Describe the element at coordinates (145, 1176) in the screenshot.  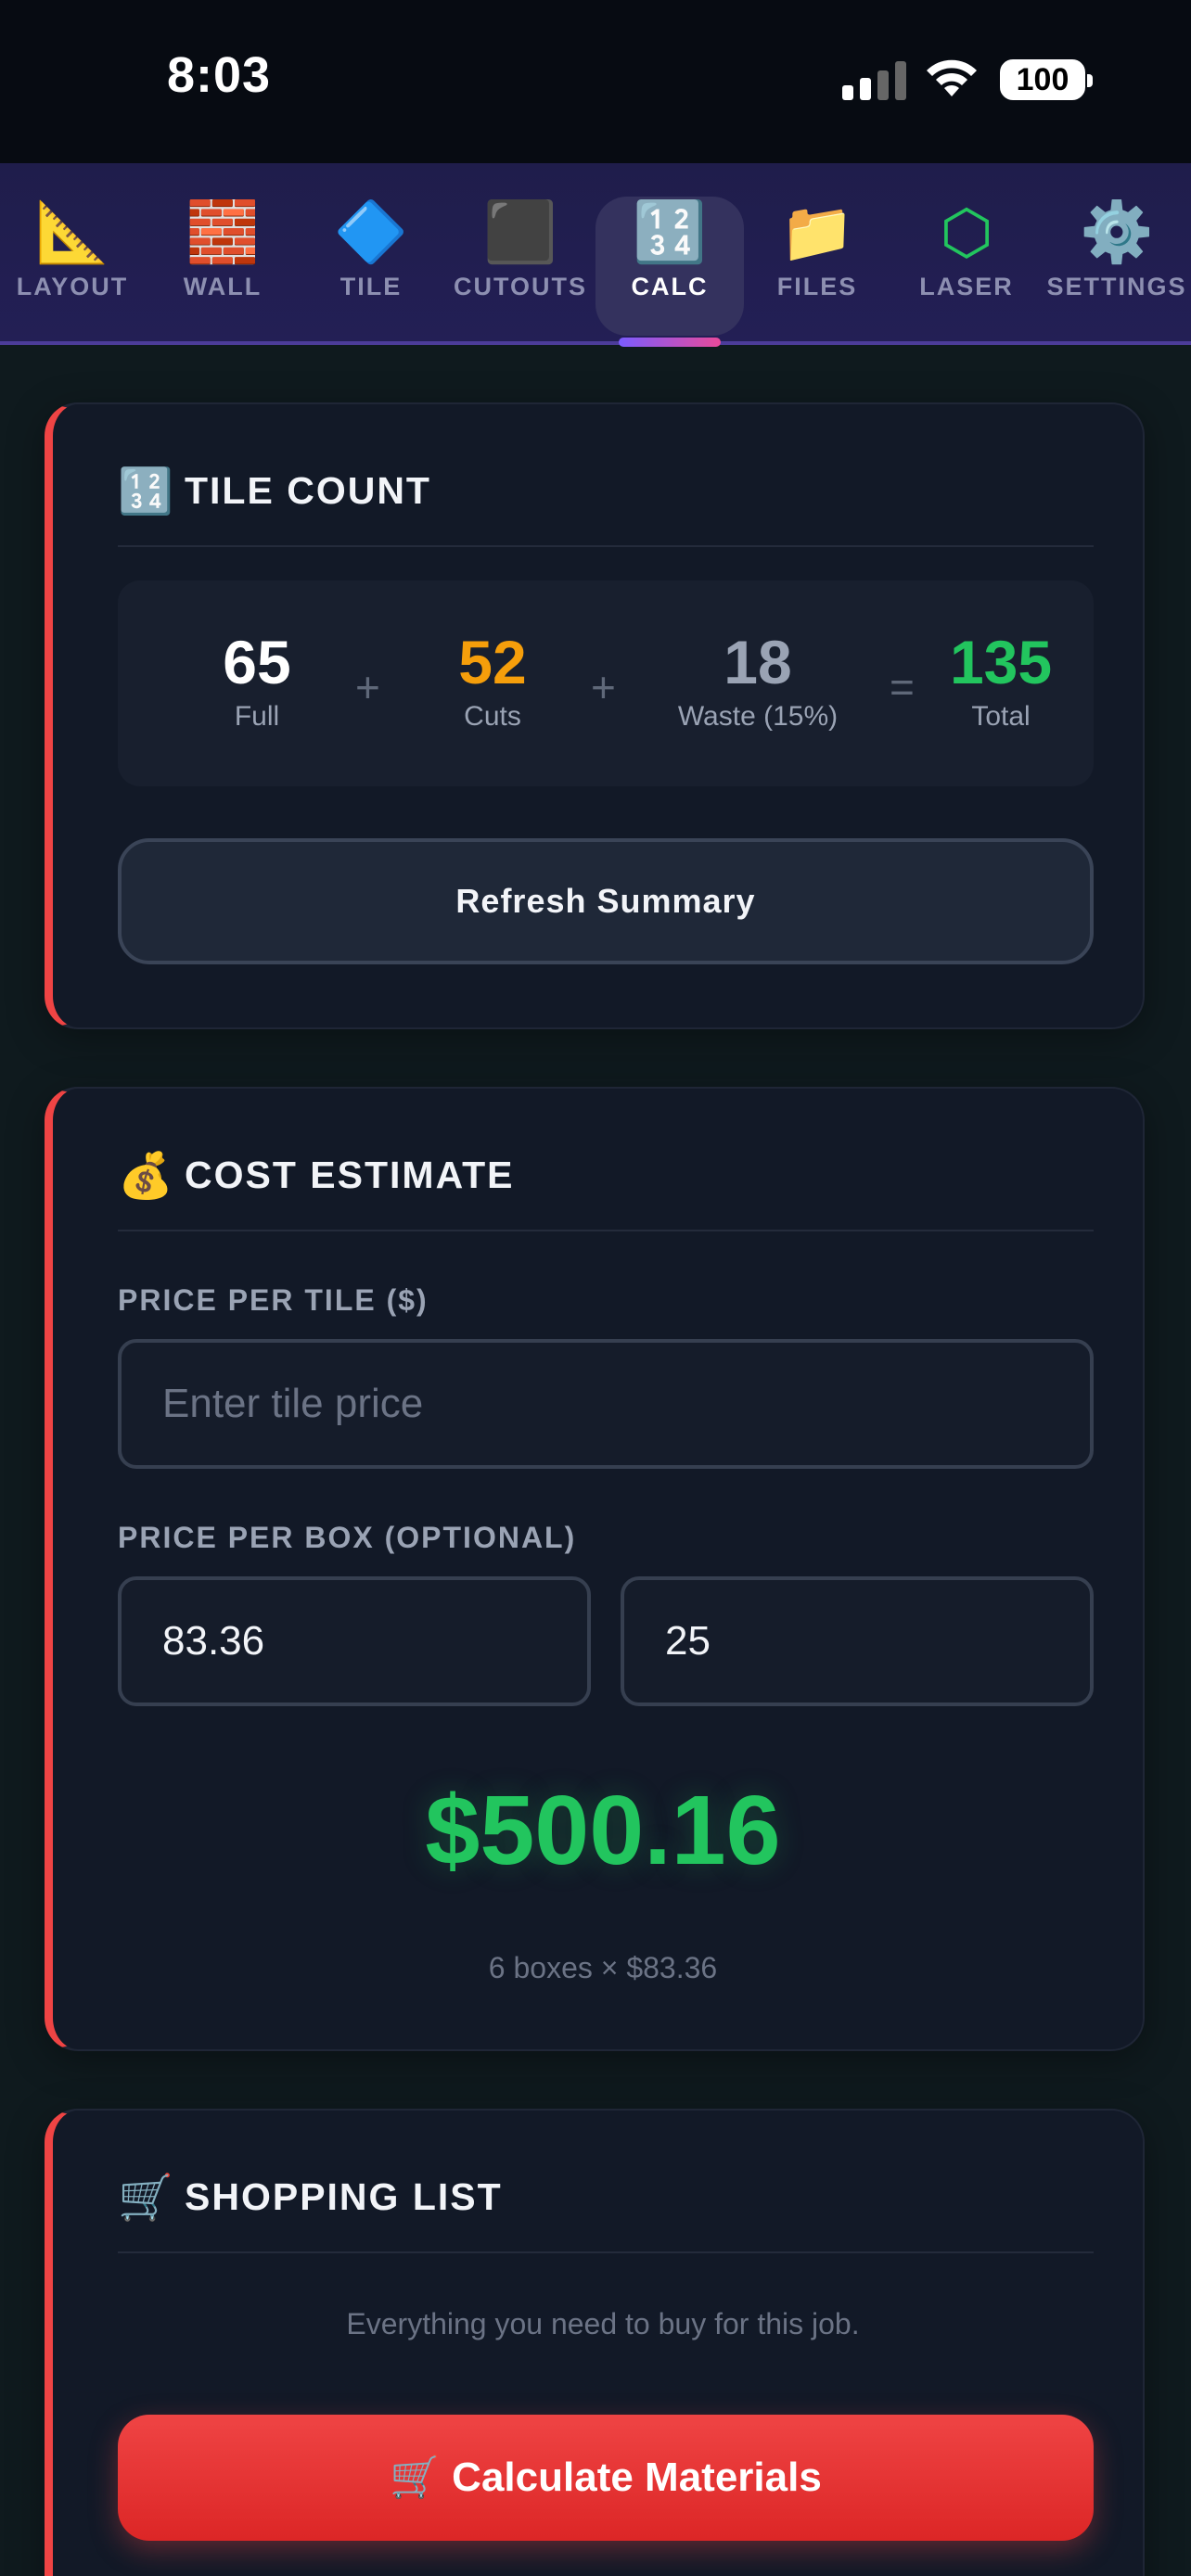
I see `money-bag-icon: 💰` at that location.